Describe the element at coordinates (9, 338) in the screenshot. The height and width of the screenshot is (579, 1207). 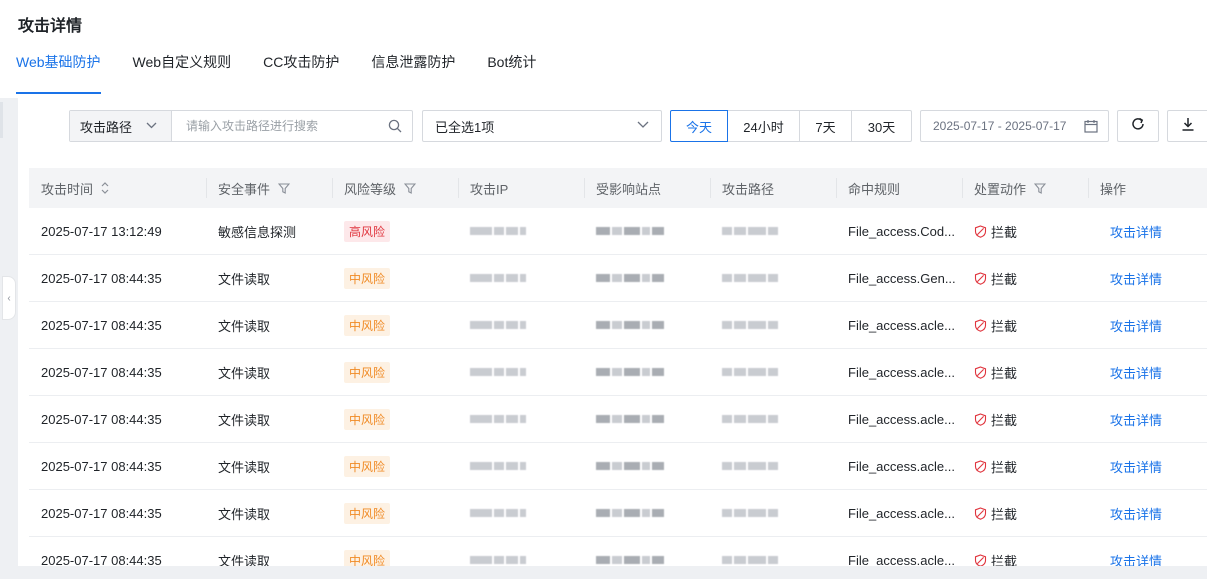
I see `left-strip` at that location.